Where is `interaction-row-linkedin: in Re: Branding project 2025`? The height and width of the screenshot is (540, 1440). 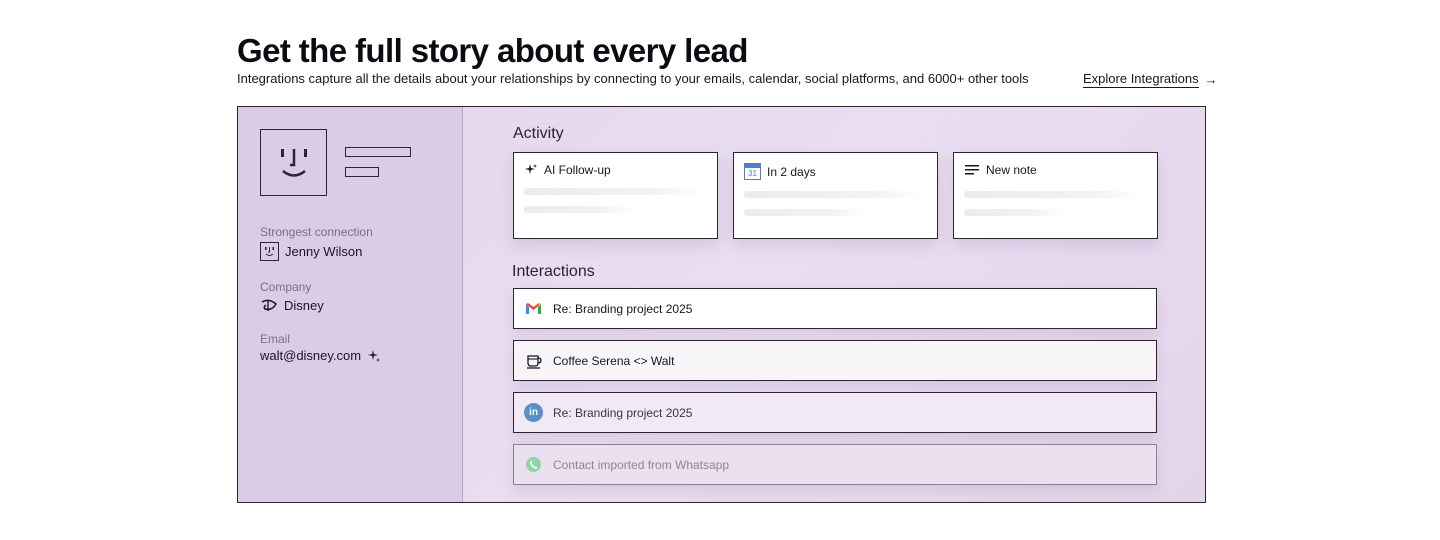 interaction-row-linkedin: in Re: Branding project 2025 is located at coordinates (835, 412).